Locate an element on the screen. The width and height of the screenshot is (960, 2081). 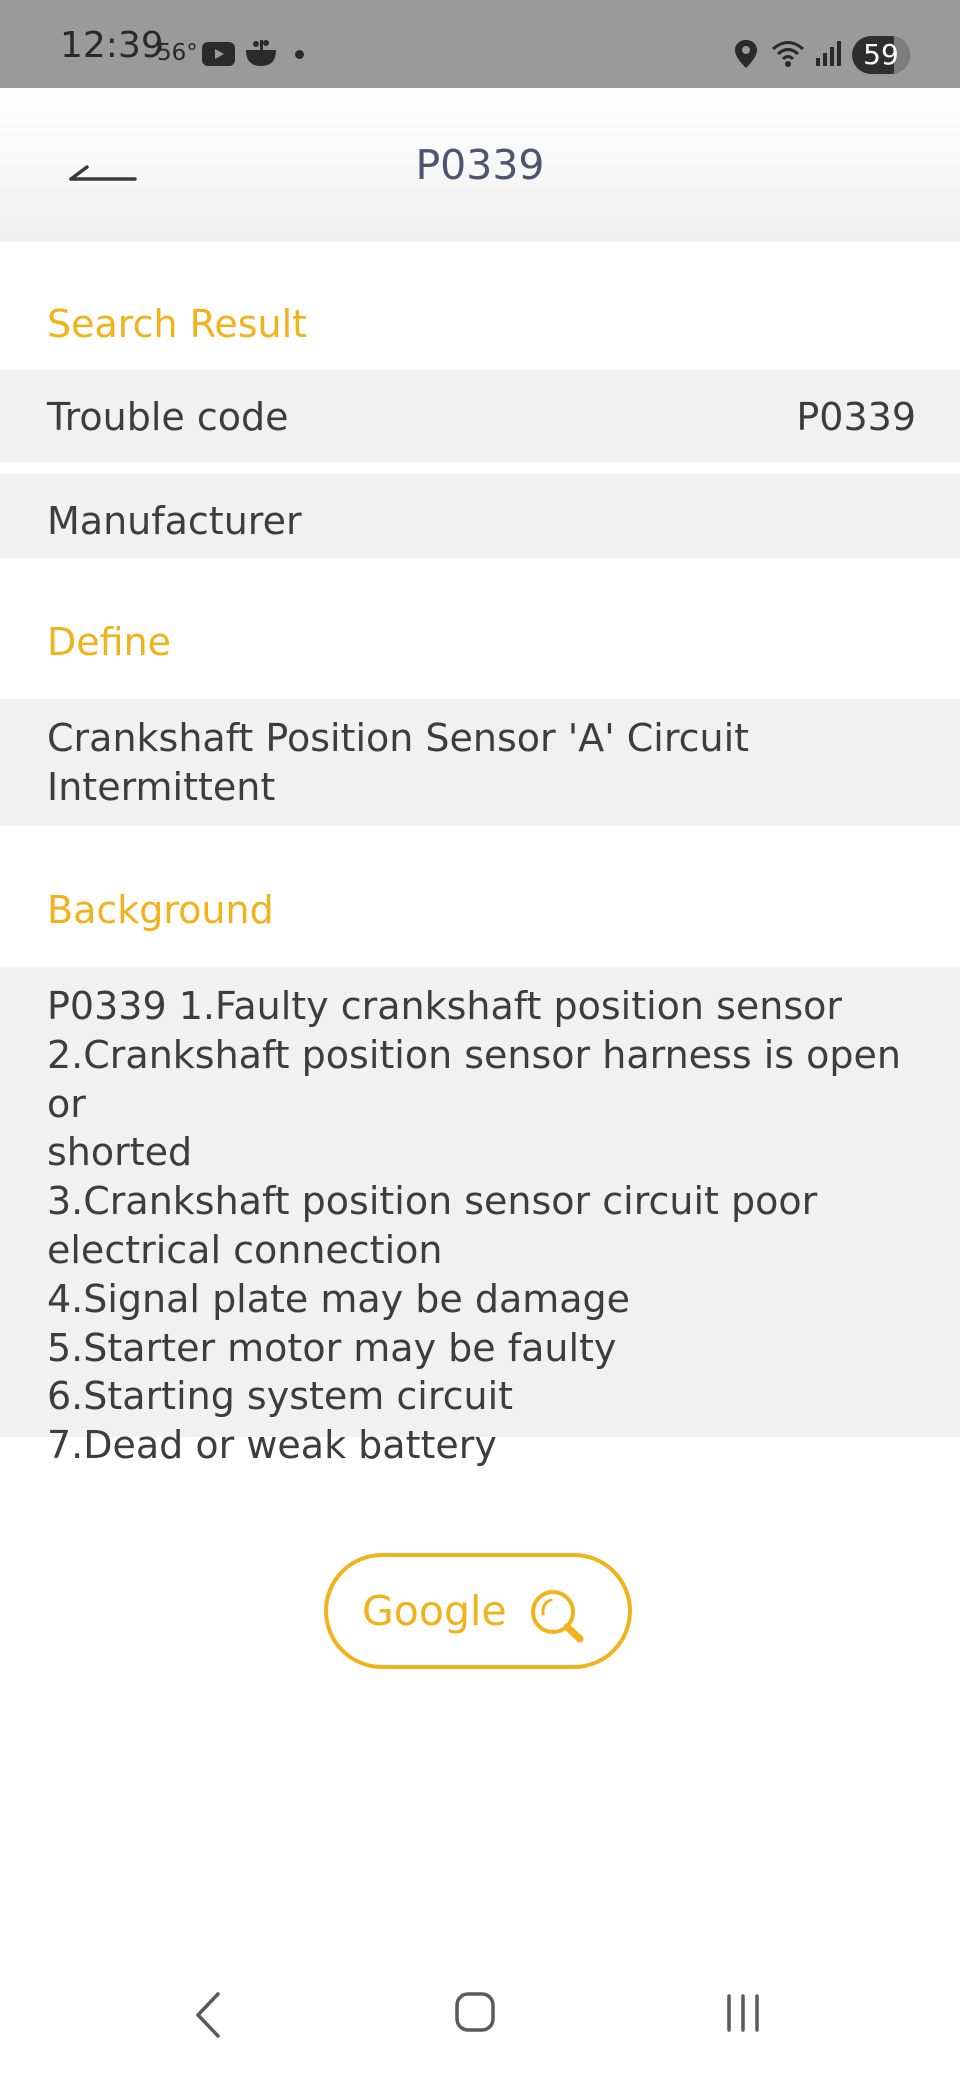
define-title: Define is located at coordinates (109, 642).